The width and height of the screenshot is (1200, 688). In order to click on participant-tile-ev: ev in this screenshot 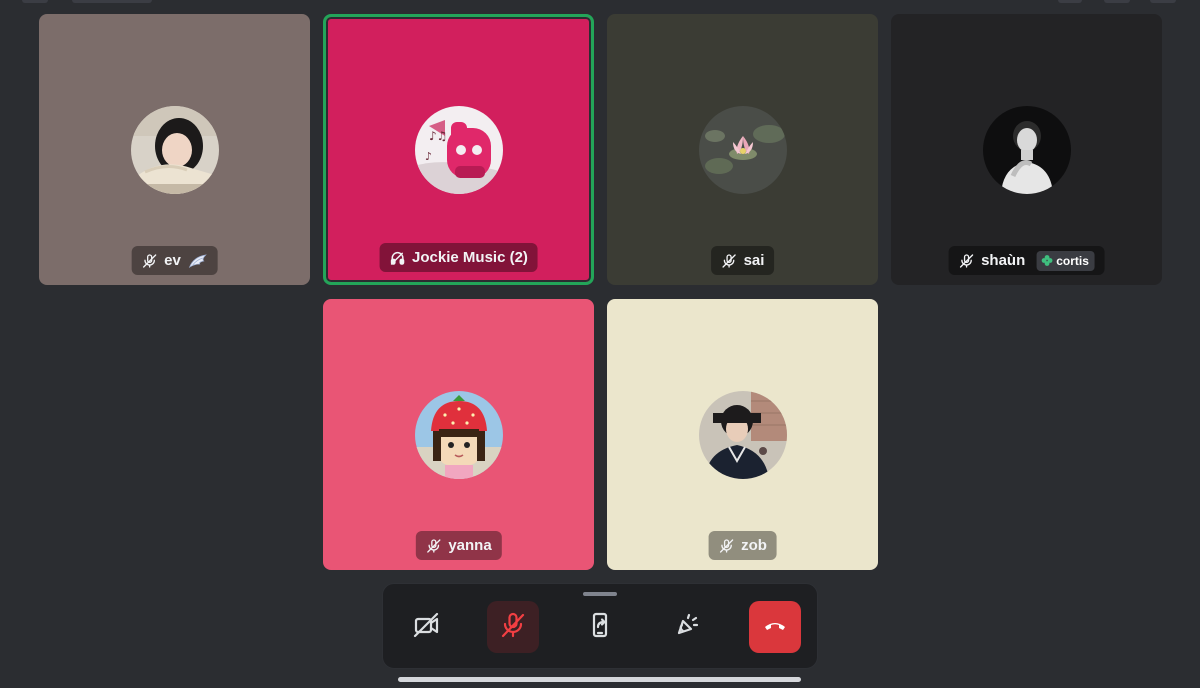, I will do `click(174, 149)`.